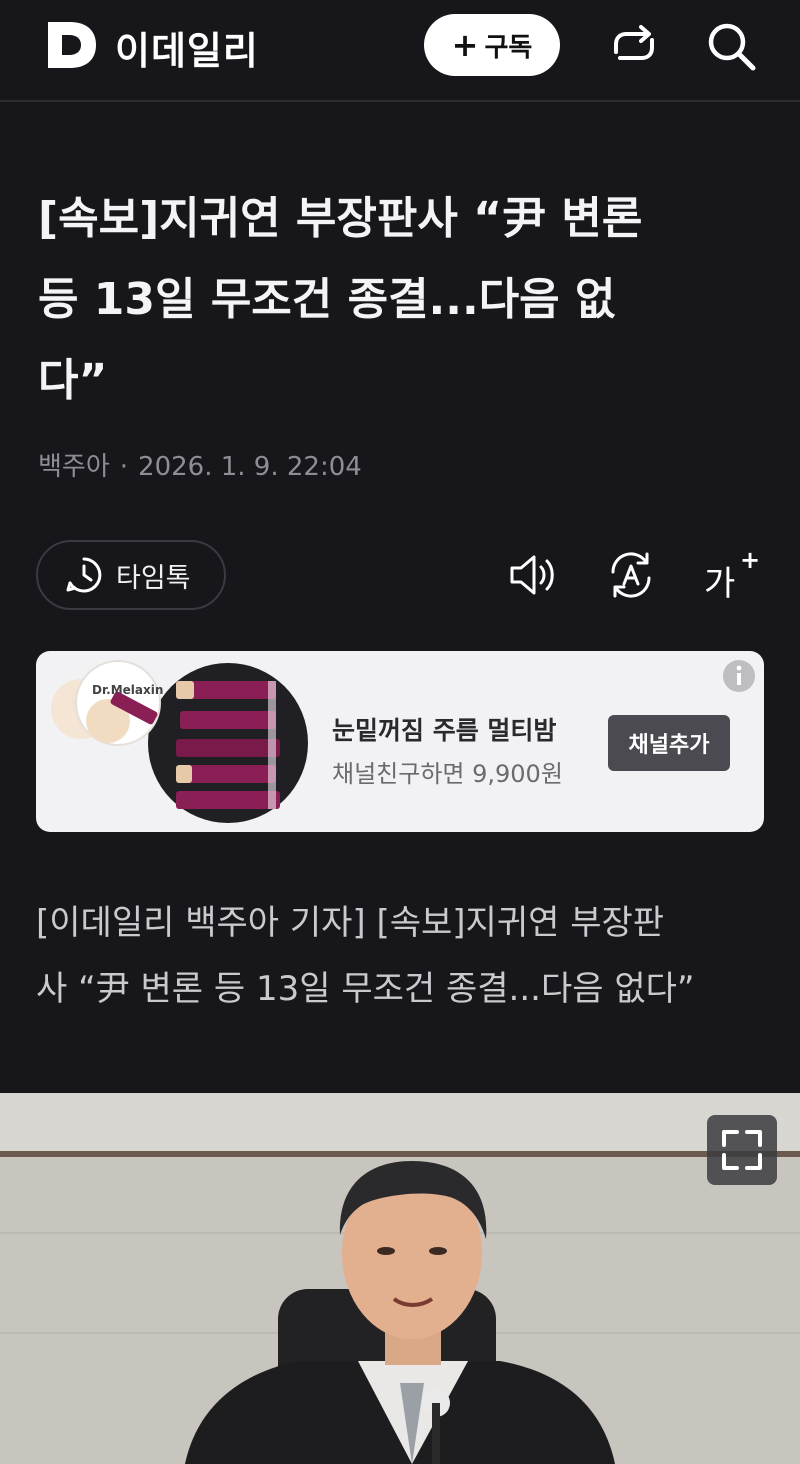 This screenshot has height=1464, width=800. I want to click on headline-line: 다”, so click(73, 380).